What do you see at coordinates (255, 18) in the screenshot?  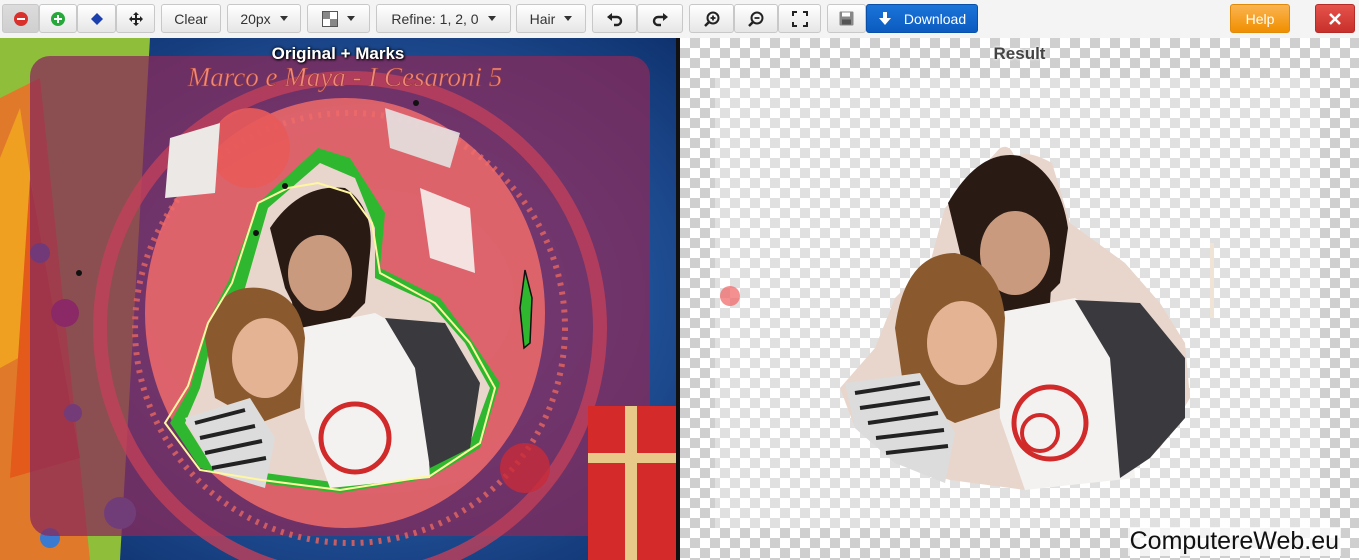 I see `brush-size-value: 20px` at bounding box center [255, 18].